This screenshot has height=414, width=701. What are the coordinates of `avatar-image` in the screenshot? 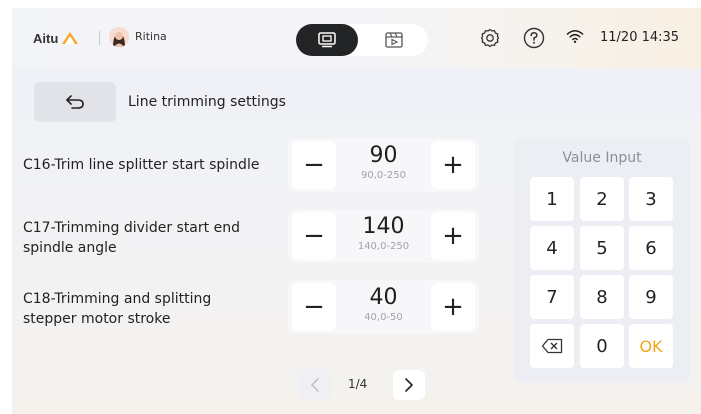 It's located at (119, 37).